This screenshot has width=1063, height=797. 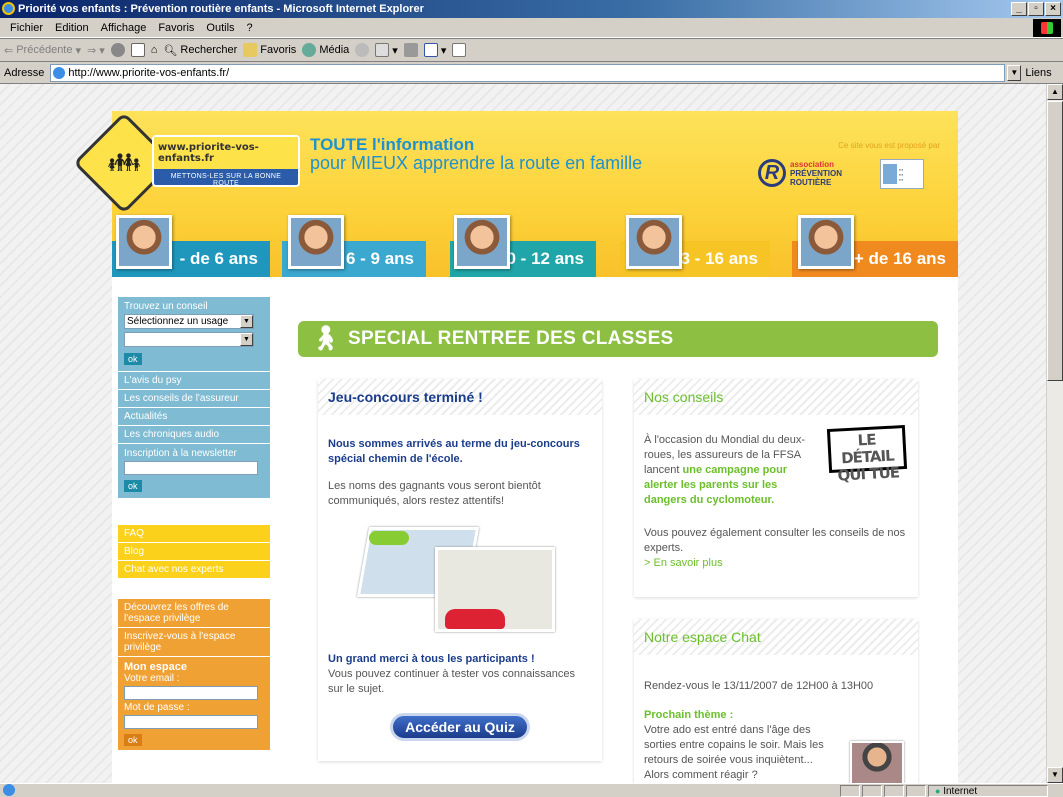 I want to click on print-icon, so click(x=410, y=50).